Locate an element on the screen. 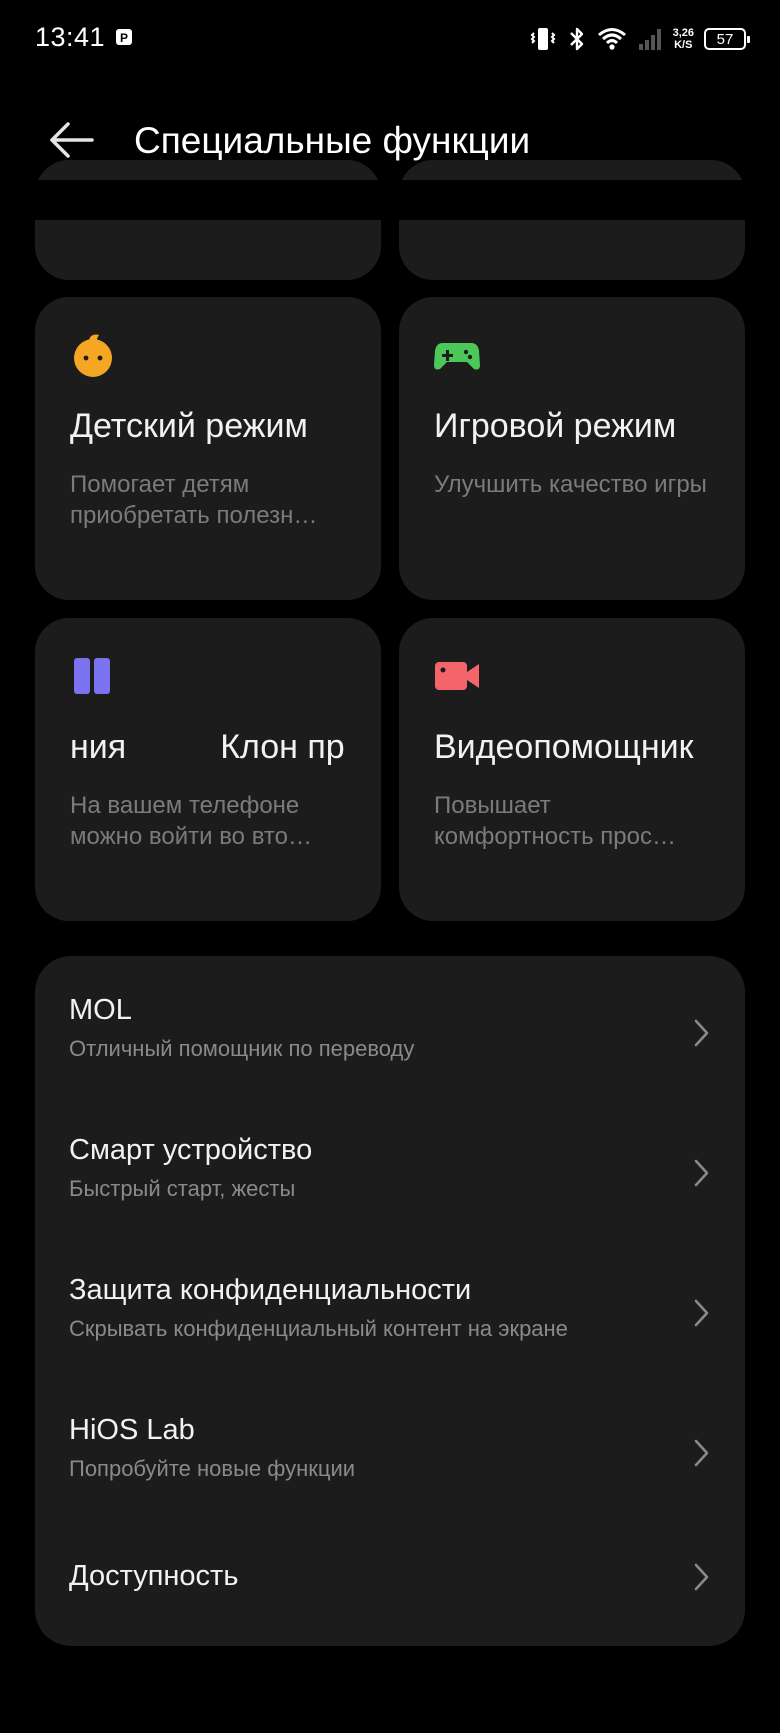 The image size is (780, 1733). list-item-mol: MOL Отличный помощник по переводу is located at coordinates (390, 1036).